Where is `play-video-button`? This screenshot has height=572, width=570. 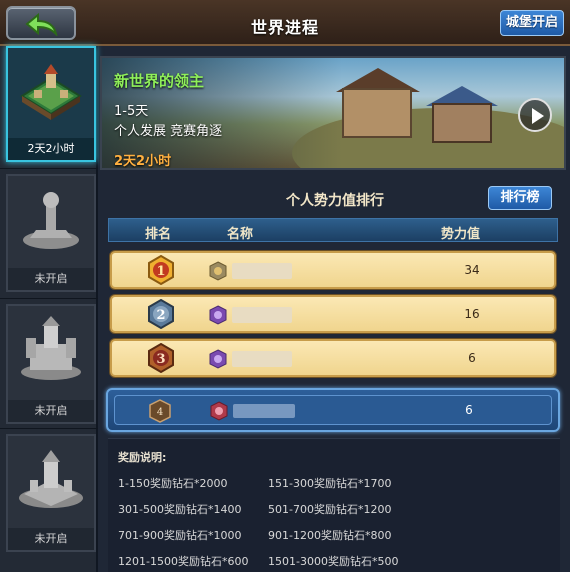
play-video-button is located at coordinates (535, 115).